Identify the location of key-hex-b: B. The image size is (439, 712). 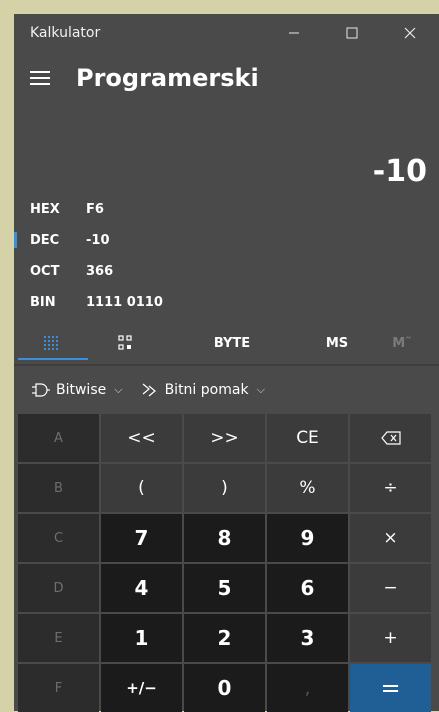
(58, 488).